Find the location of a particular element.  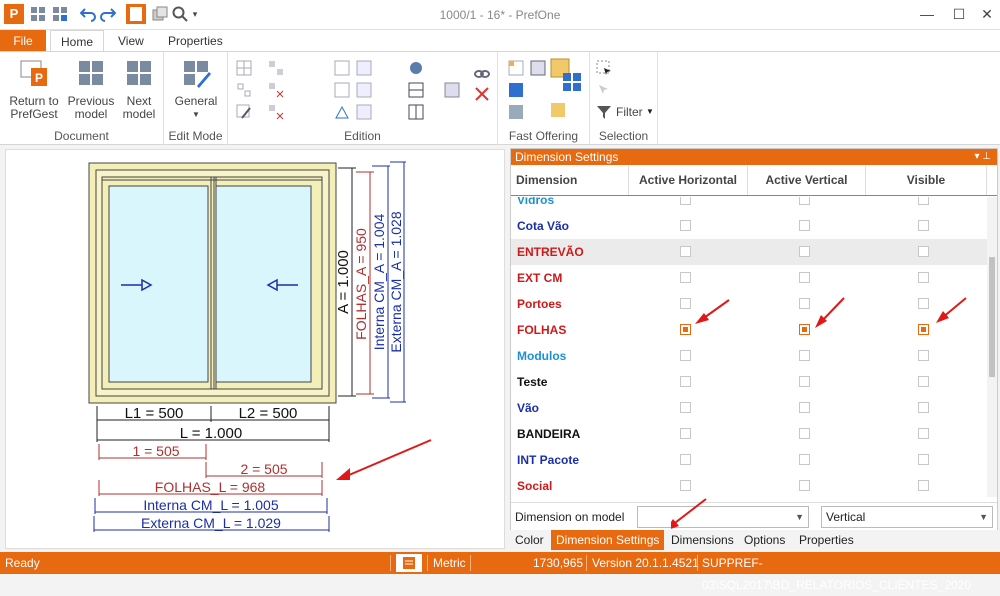

scrollbar-thumb is located at coordinates (992, 317).